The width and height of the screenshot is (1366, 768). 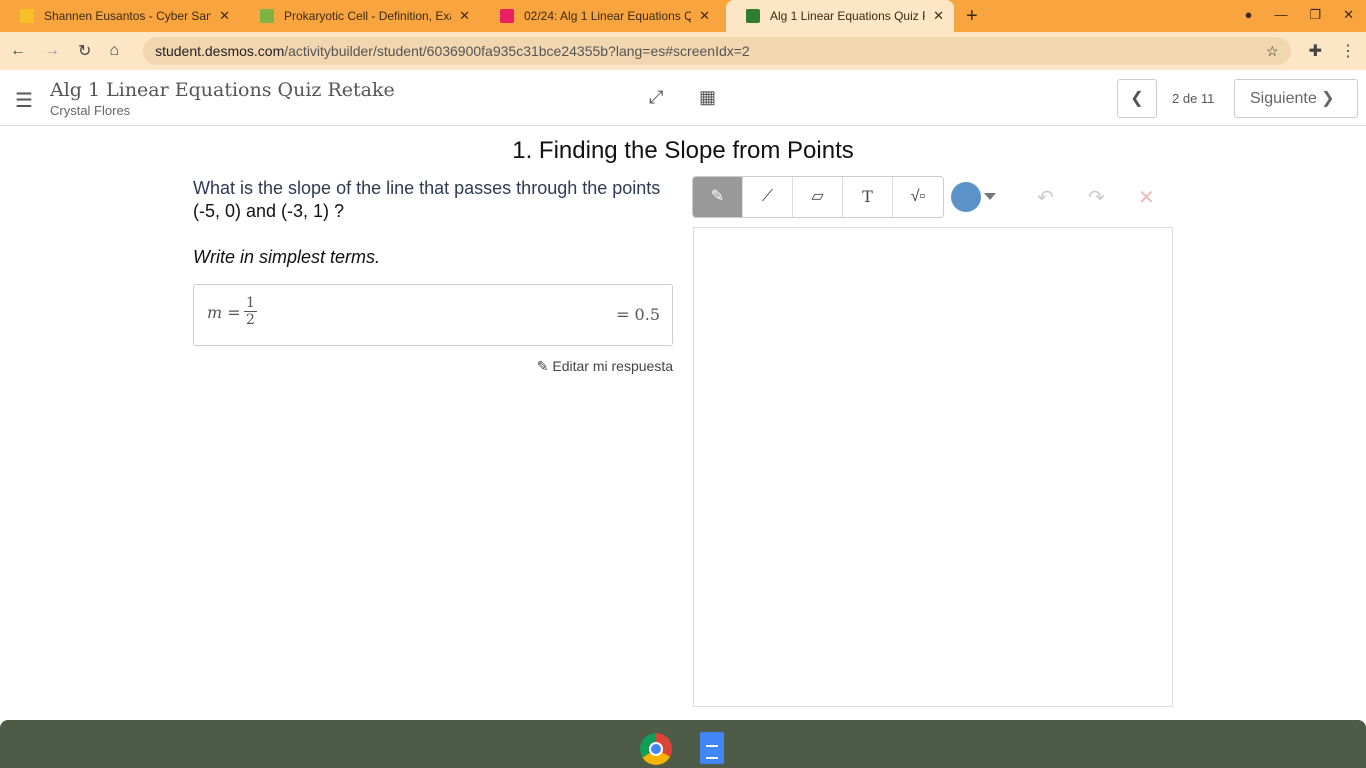 What do you see at coordinates (52, 51) in the screenshot?
I see `forward-icon: →` at bounding box center [52, 51].